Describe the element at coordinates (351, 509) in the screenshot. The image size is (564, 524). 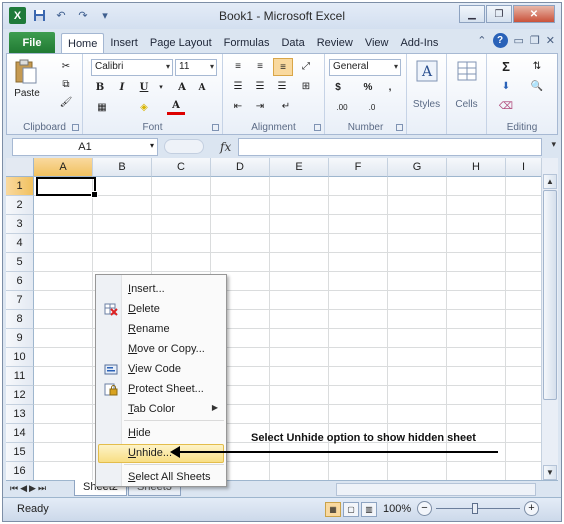
I see `page-layout-view-icon: ▢` at that location.